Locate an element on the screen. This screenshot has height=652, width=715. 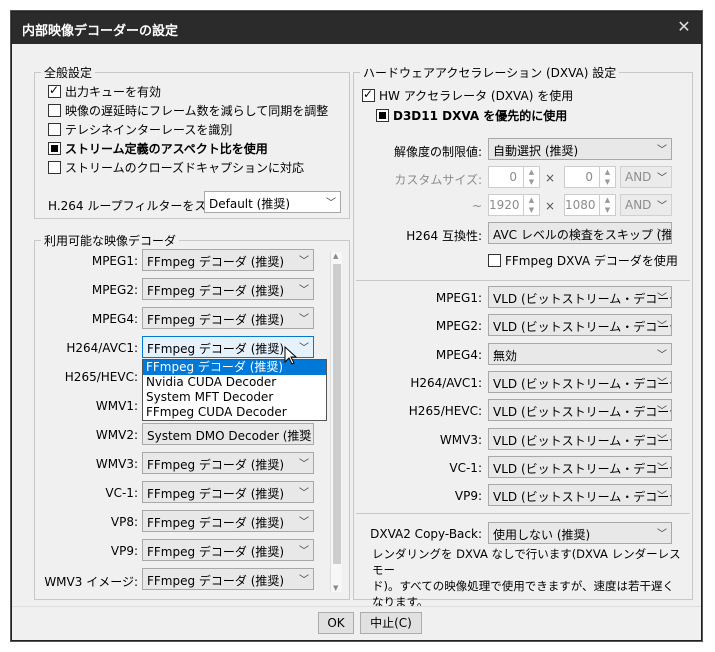
resolution-value: 自動選択 (推奨) is located at coordinates (536, 151).